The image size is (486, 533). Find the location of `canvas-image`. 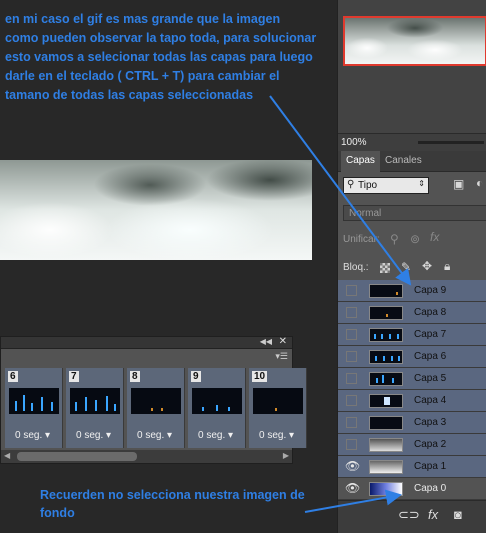

canvas-image is located at coordinates (156, 210).